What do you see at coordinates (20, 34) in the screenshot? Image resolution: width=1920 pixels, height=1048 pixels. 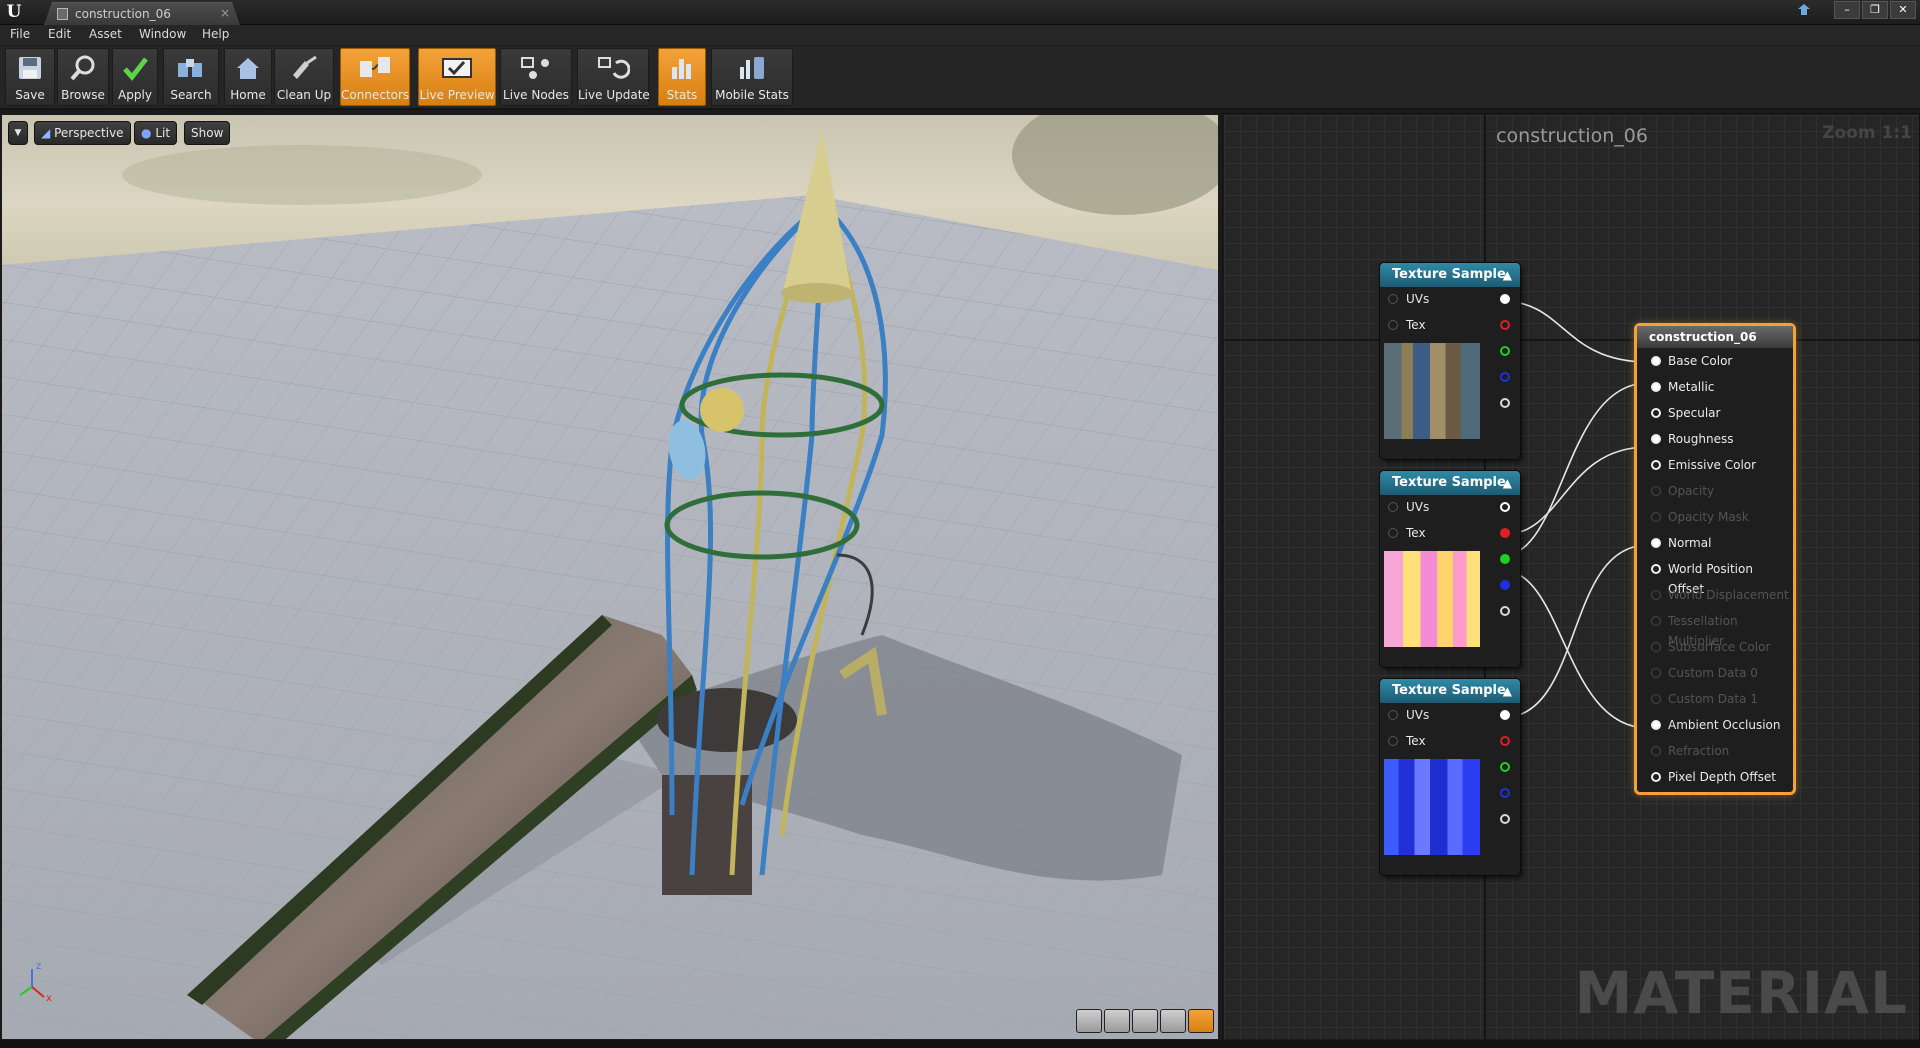 I see `menu-file: File` at bounding box center [20, 34].